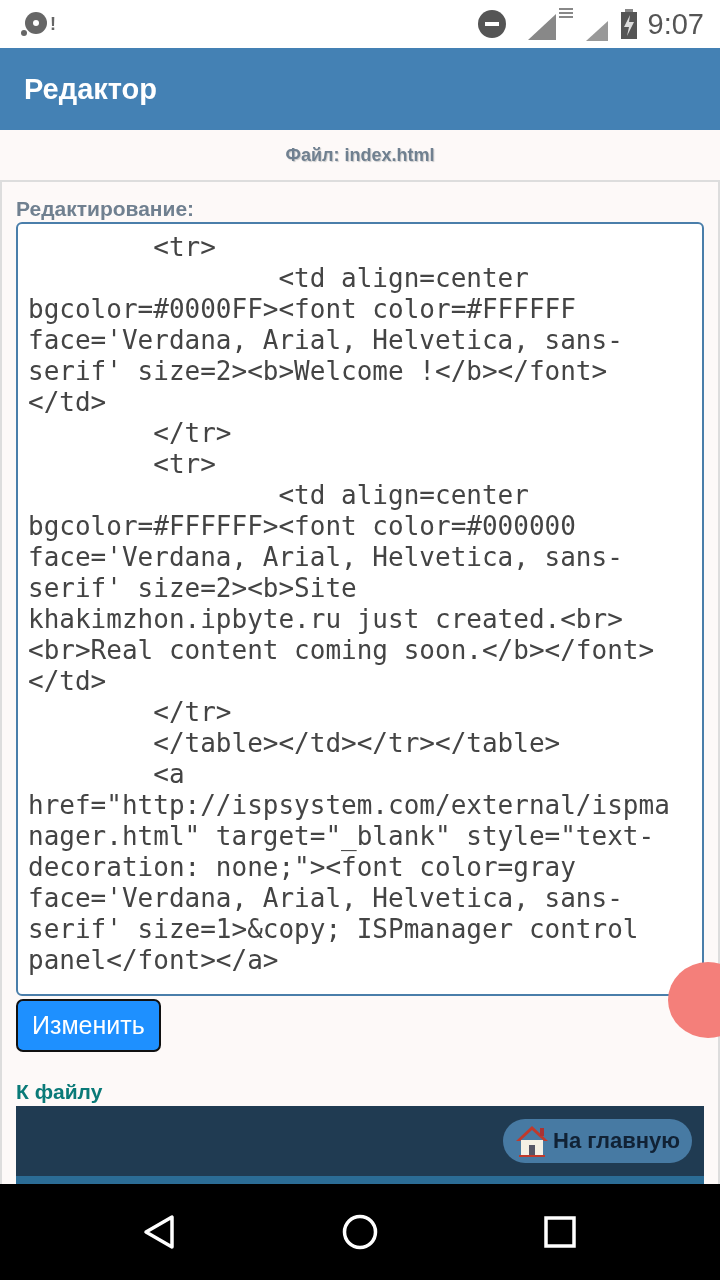 This screenshot has width=720, height=1280. Describe the element at coordinates (491, 24) in the screenshot. I see `do-not-disturb-icon` at that location.